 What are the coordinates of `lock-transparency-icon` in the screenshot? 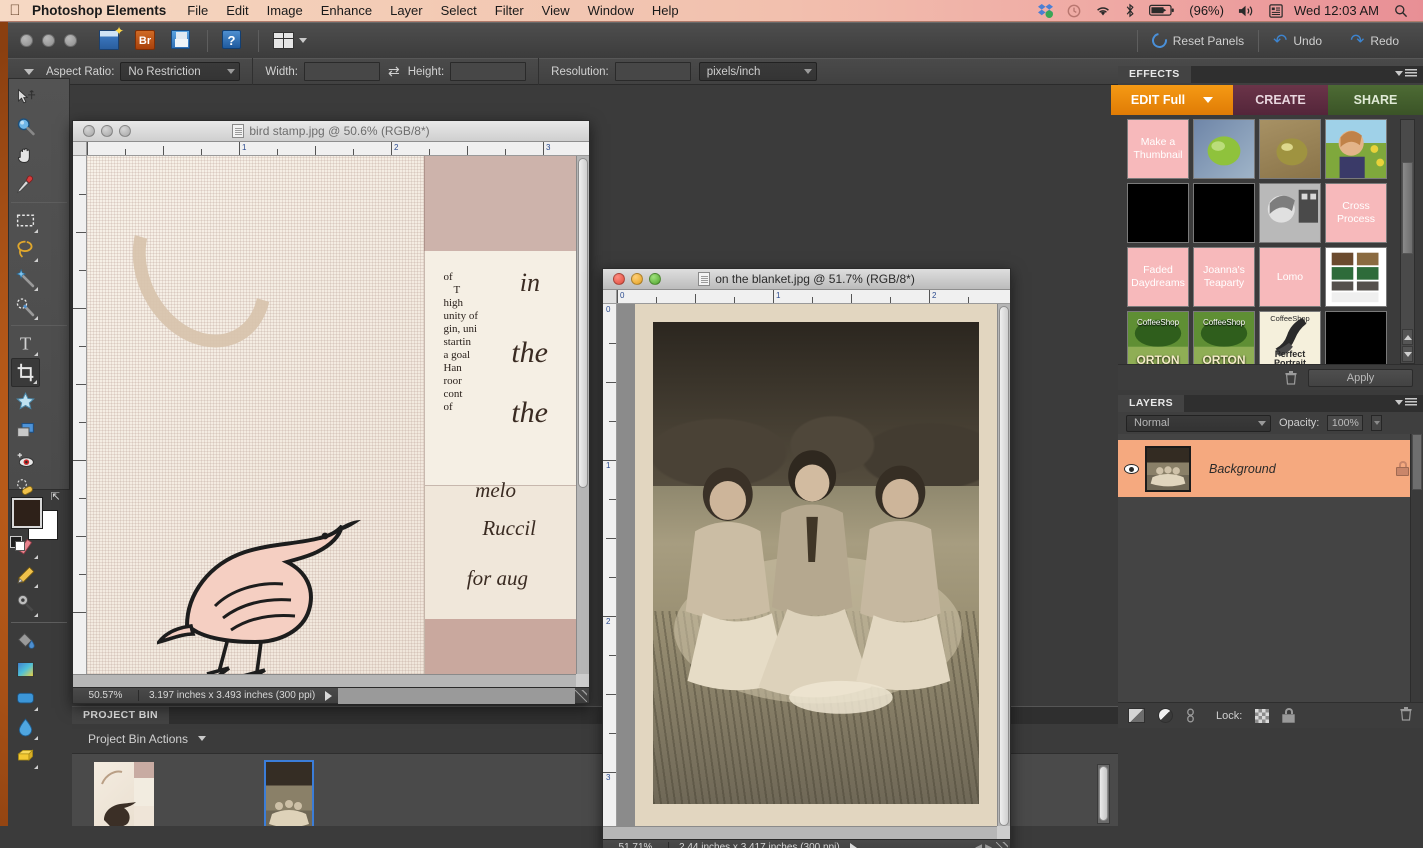 It's located at (1262, 715).